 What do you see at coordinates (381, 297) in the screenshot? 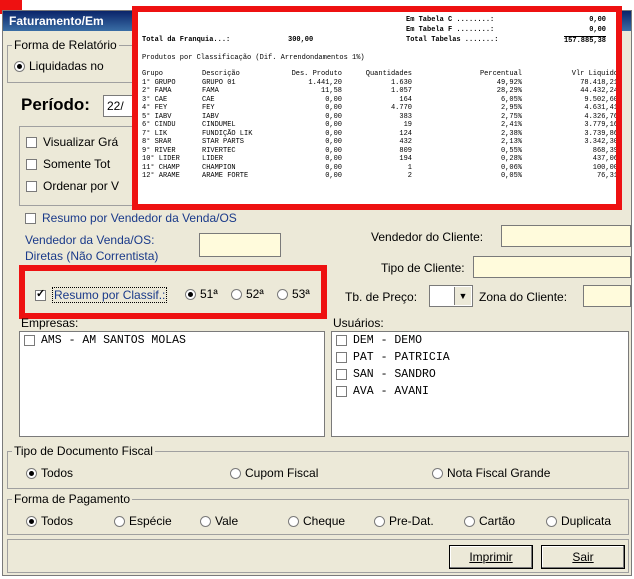
I see `tb-preco-label: Tb. de Preço:` at bounding box center [381, 297].